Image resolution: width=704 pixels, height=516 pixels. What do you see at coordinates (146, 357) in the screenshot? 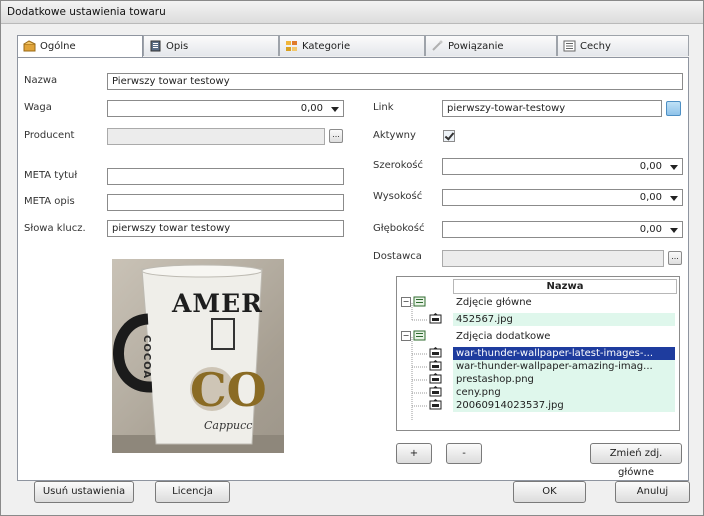
I see `mug-text-side: COCOA` at bounding box center [146, 357].